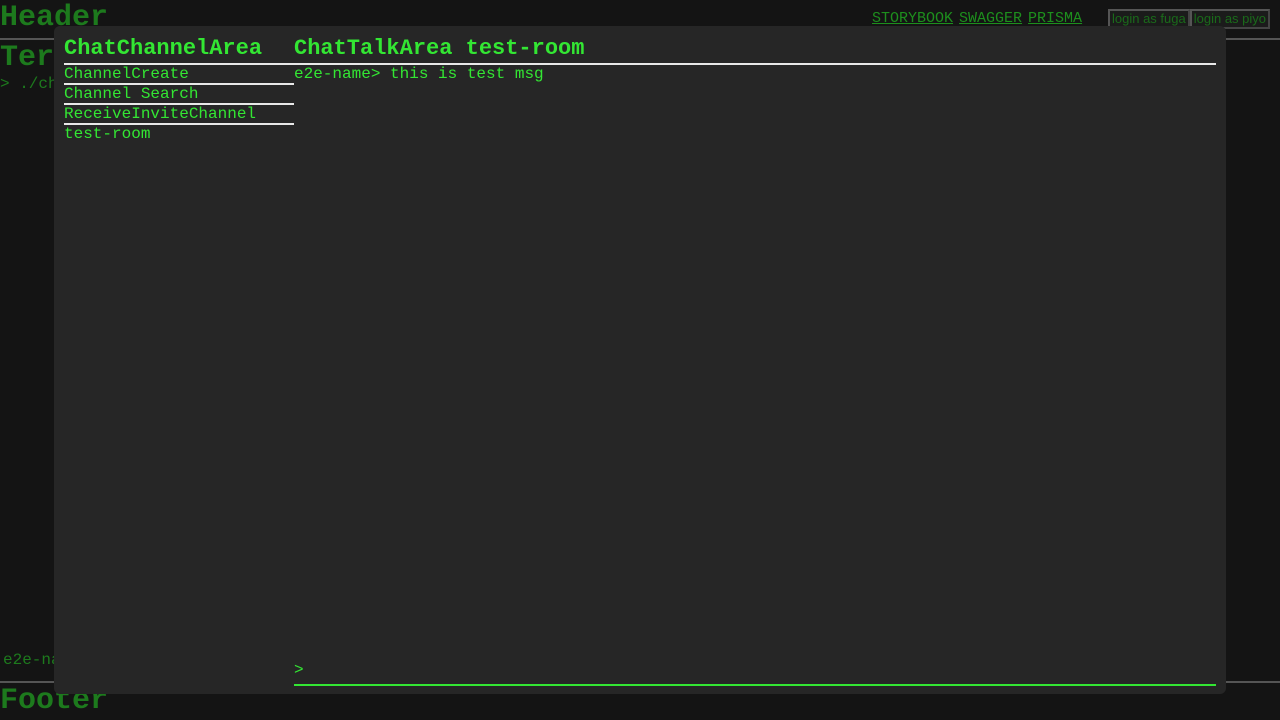  Describe the element at coordinates (990, 18) in the screenshot. I see `swagger-link: SWAGGER` at that location.